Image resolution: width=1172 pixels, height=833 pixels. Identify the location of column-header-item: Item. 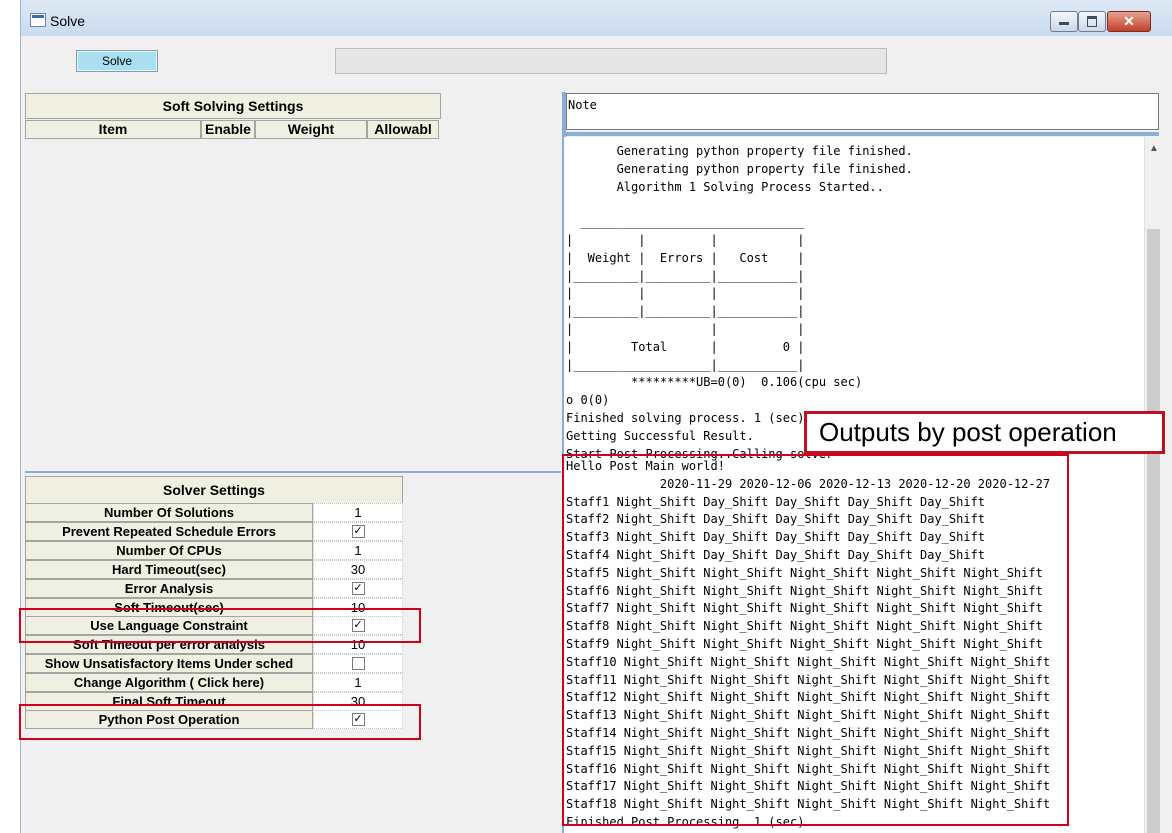
(113, 129).